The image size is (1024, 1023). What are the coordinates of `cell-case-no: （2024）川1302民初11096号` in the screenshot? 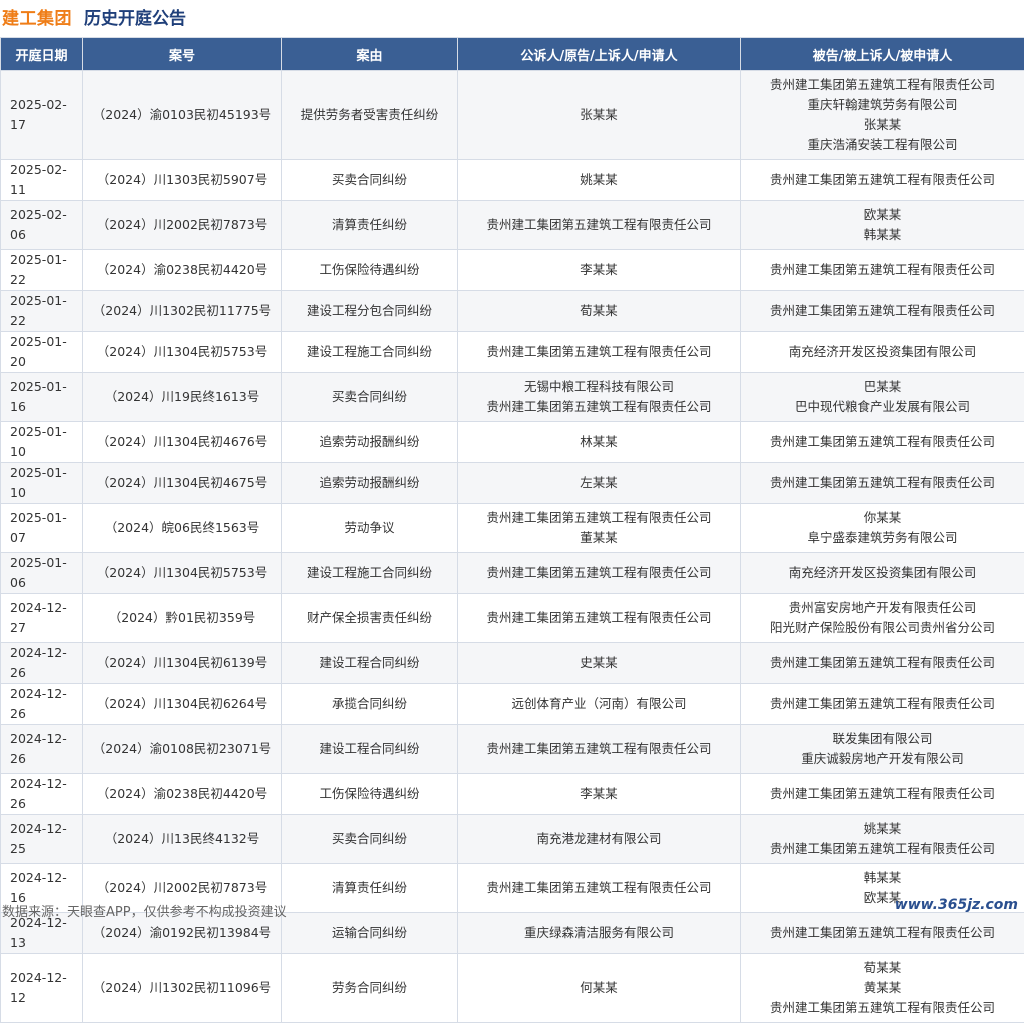 It's located at (182, 988).